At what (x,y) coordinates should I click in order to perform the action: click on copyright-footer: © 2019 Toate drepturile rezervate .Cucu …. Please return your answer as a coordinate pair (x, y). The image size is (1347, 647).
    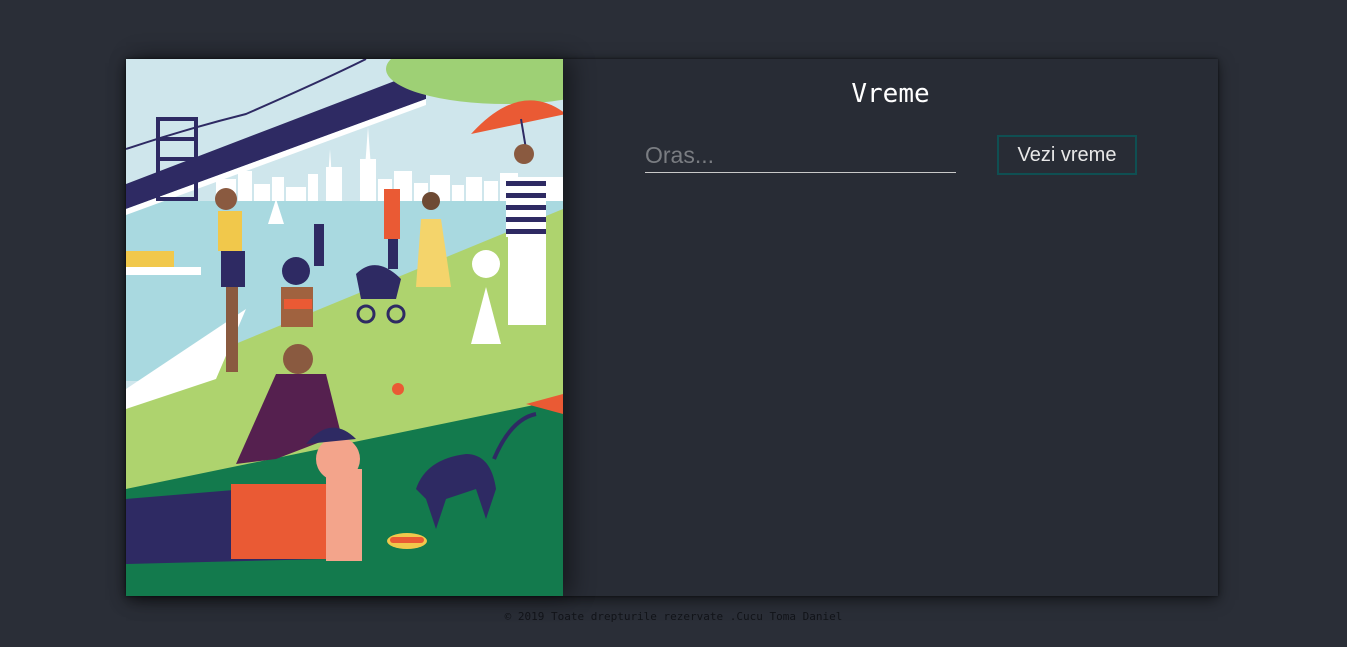
    Looking at the image, I should click on (673, 616).